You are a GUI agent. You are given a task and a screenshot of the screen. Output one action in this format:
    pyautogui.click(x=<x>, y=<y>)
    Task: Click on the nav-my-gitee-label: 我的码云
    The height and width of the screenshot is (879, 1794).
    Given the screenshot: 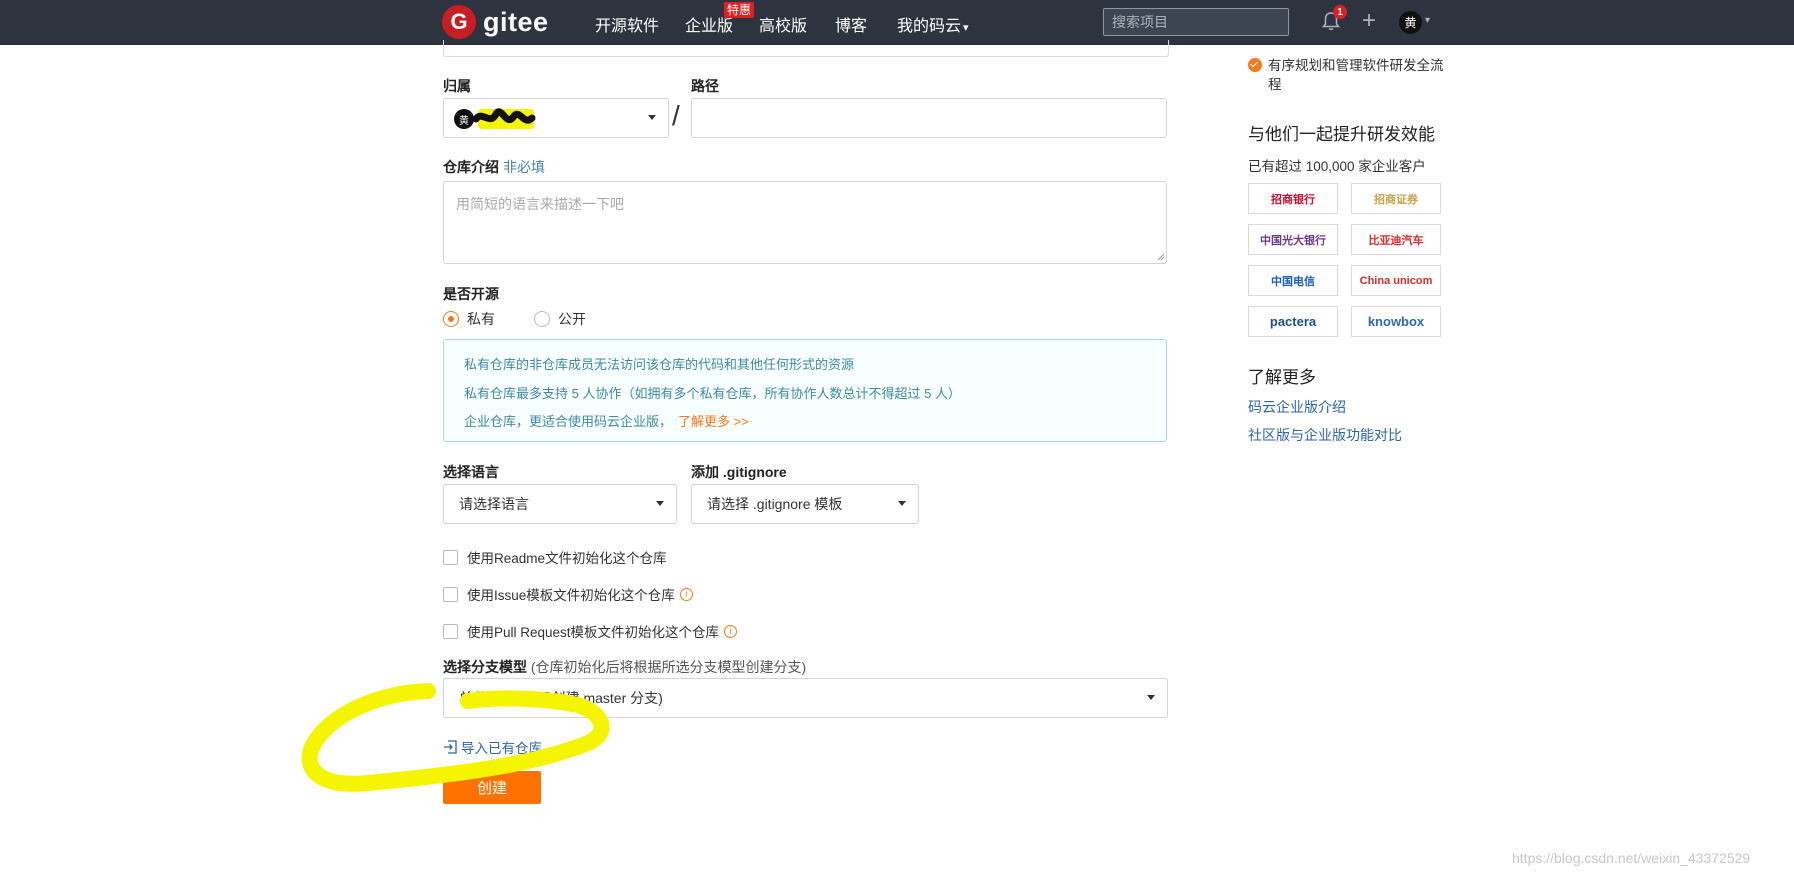 What is the action you would take?
    pyautogui.click(x=929, y=26)
    